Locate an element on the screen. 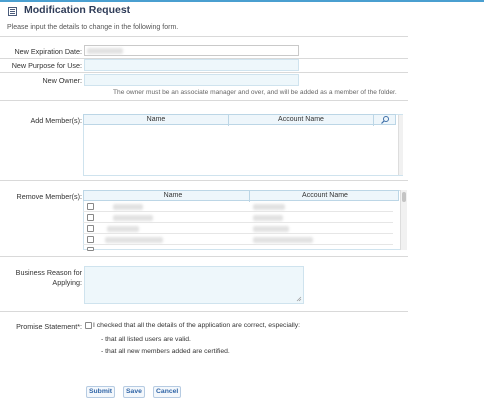  save-button: Save is located at coordinates (134, 392).